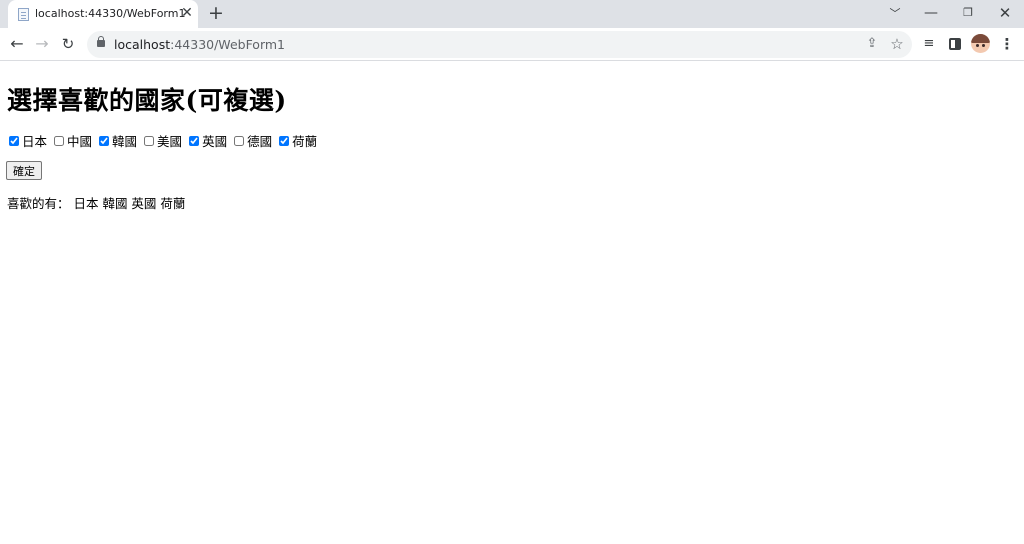 This screenshot has width=1024, height=544. I want to click on checkbox-item-china: 中國, so click(73, 140).